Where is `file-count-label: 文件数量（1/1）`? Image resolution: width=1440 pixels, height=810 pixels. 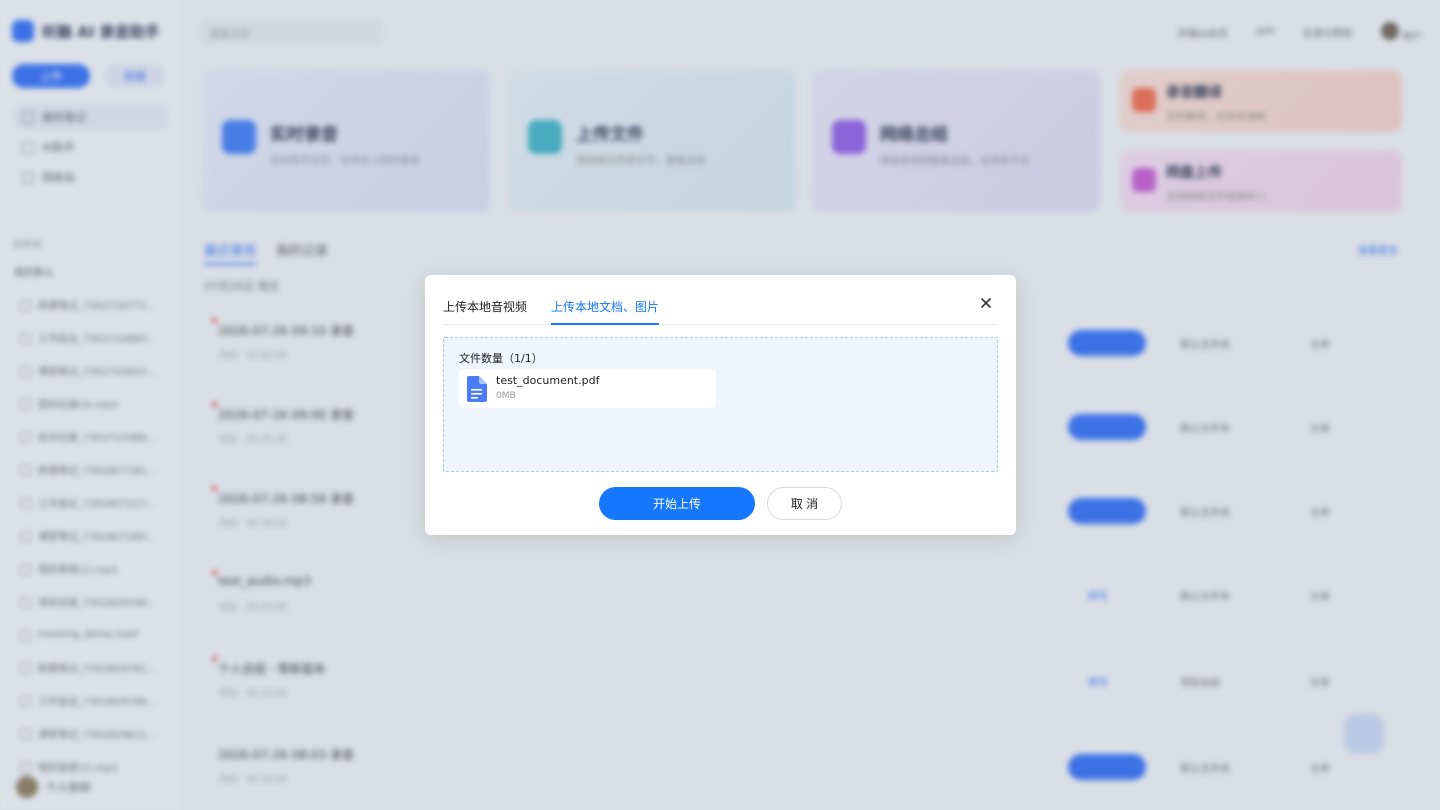
file-count-label: 文件数量（1/1） is located at coordinates (501, 358).